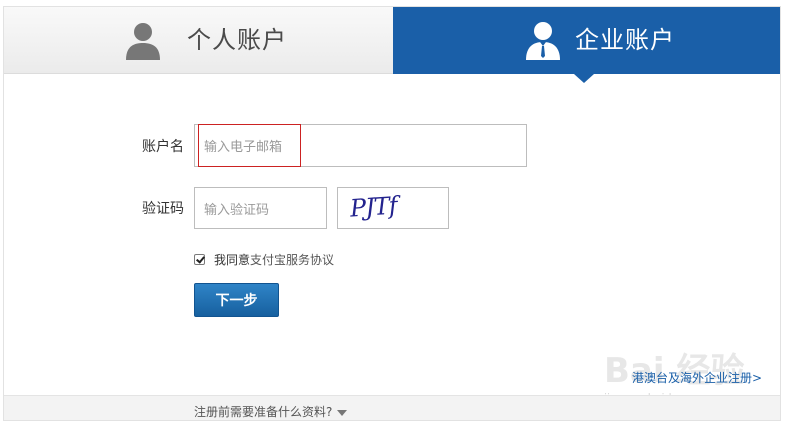 The height and width of the screenshot is (421, 785). Describe the element at coordinates (232, 260) in the screenshot. I see `agreement-prefix: 我同意` at that location.